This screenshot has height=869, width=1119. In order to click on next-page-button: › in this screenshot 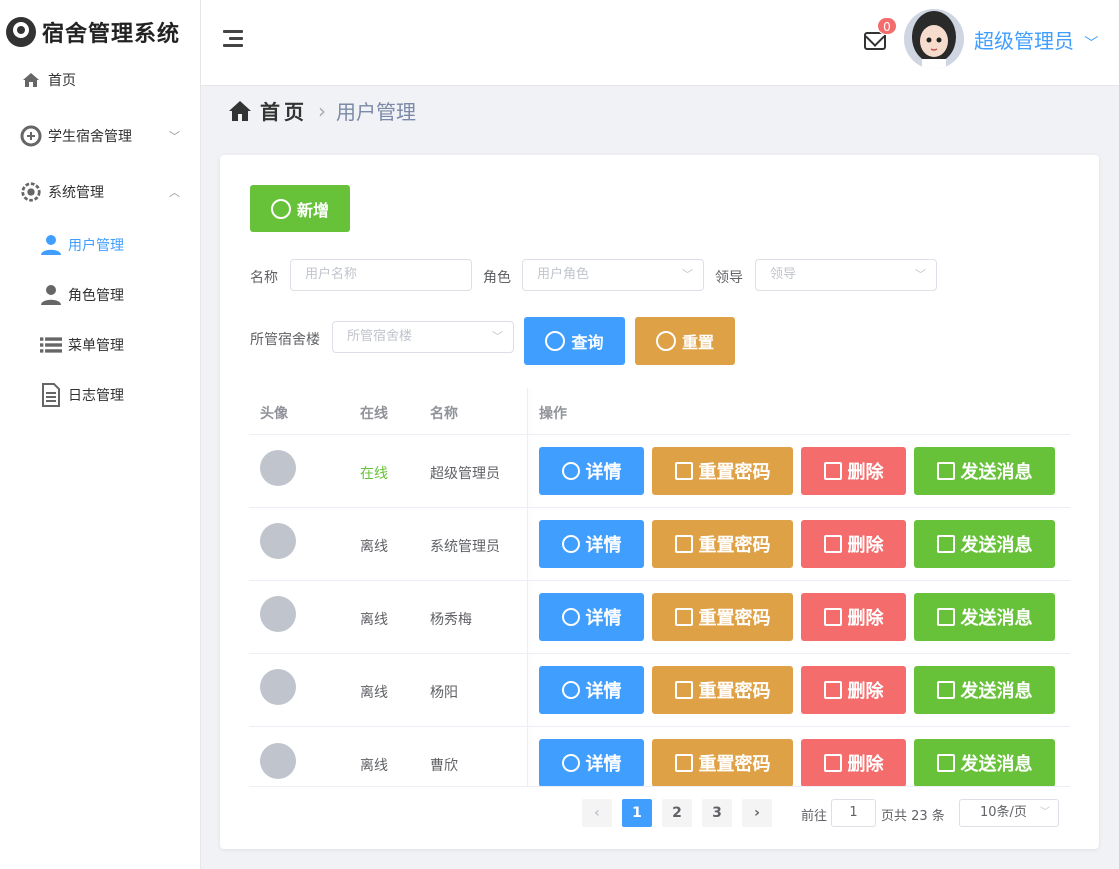, I will do `click(757, 813)`.